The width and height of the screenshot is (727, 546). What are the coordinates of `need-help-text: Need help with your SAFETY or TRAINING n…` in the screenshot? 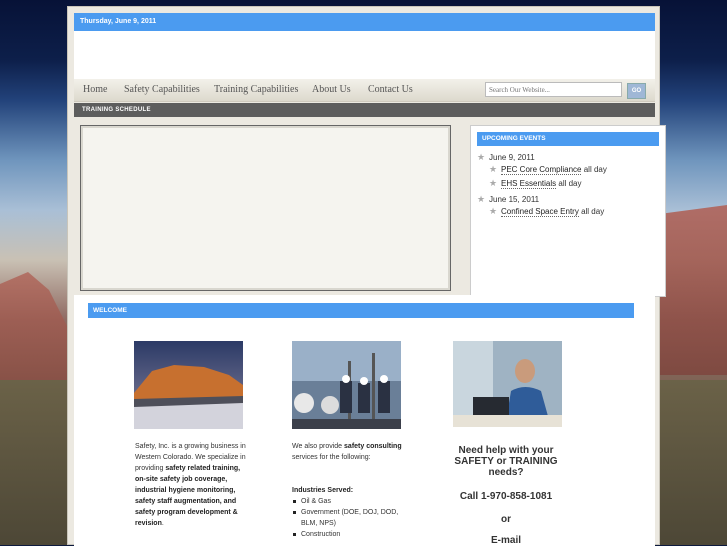 It's located at (506, 461).